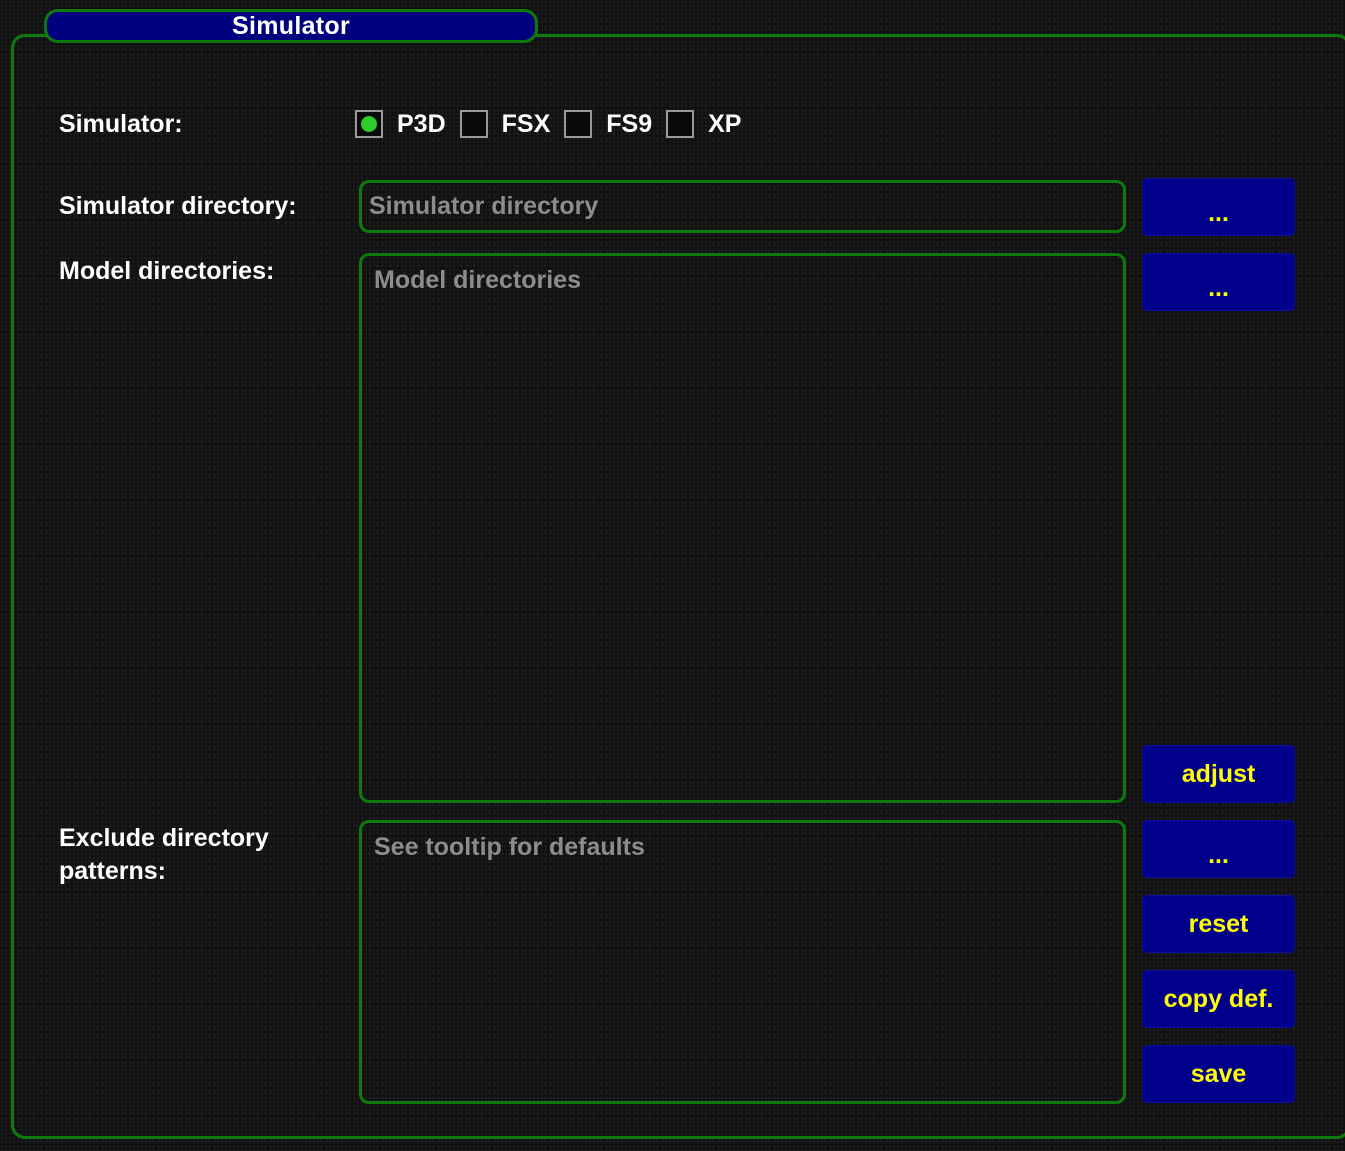 This screenshot has width=1345, height=1151. I want to click on radio-option-fsx: FSX, so click(512, 124).